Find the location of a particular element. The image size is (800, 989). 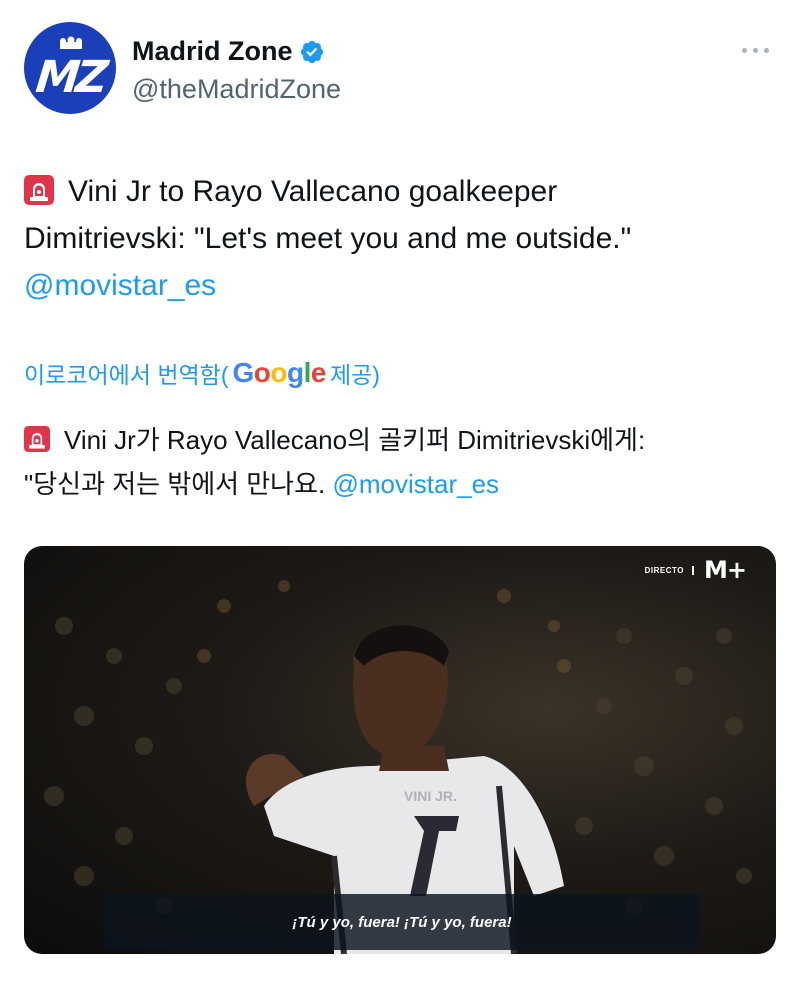

translated-line-2: "당신과 저는 밖에서 만나요. @movistar_es is located at coordinates (404, 484).